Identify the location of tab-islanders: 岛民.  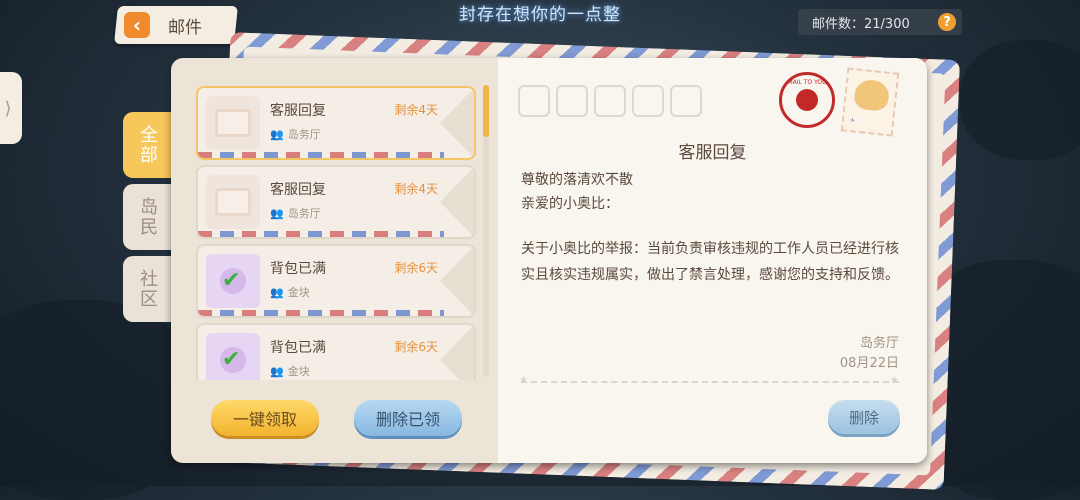
(147, 217).